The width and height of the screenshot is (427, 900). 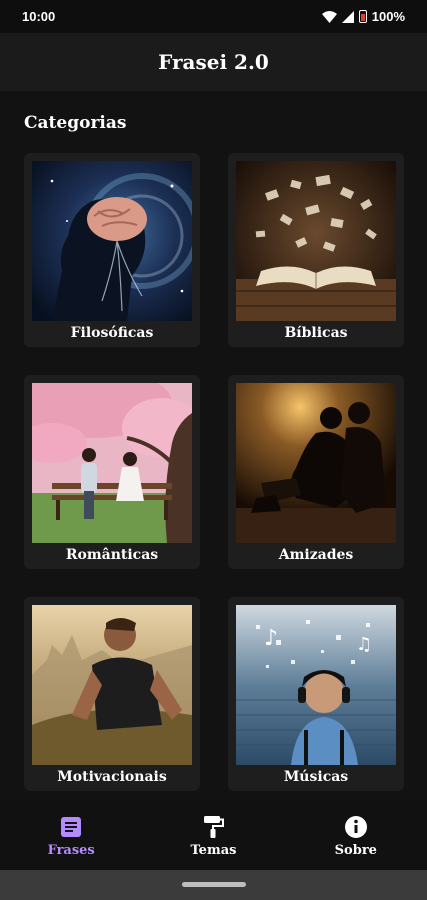 What do you see at coordinates (388, 16) in the screenshot?
I see `battery-percent: 100%` at bounding box center [388, 16].